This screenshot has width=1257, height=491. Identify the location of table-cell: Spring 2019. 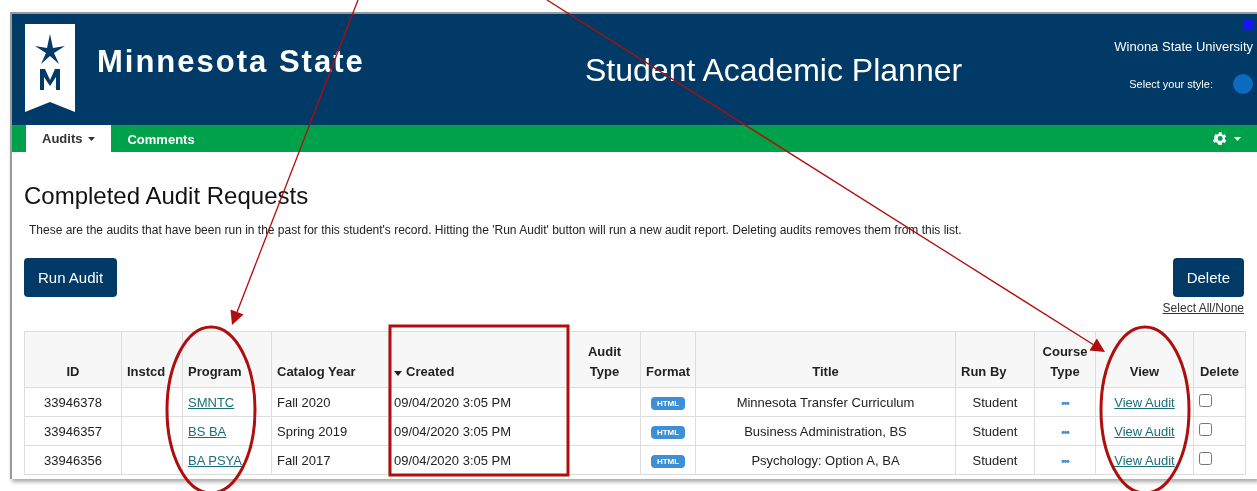
(312, 431).